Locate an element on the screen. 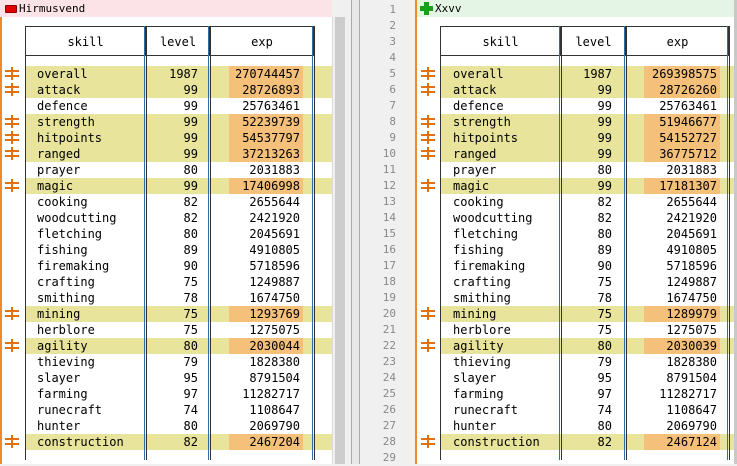 The width and height of the screenshot is (737, 466). exp-cell: 2655644 is located at coordinates (691, 202).